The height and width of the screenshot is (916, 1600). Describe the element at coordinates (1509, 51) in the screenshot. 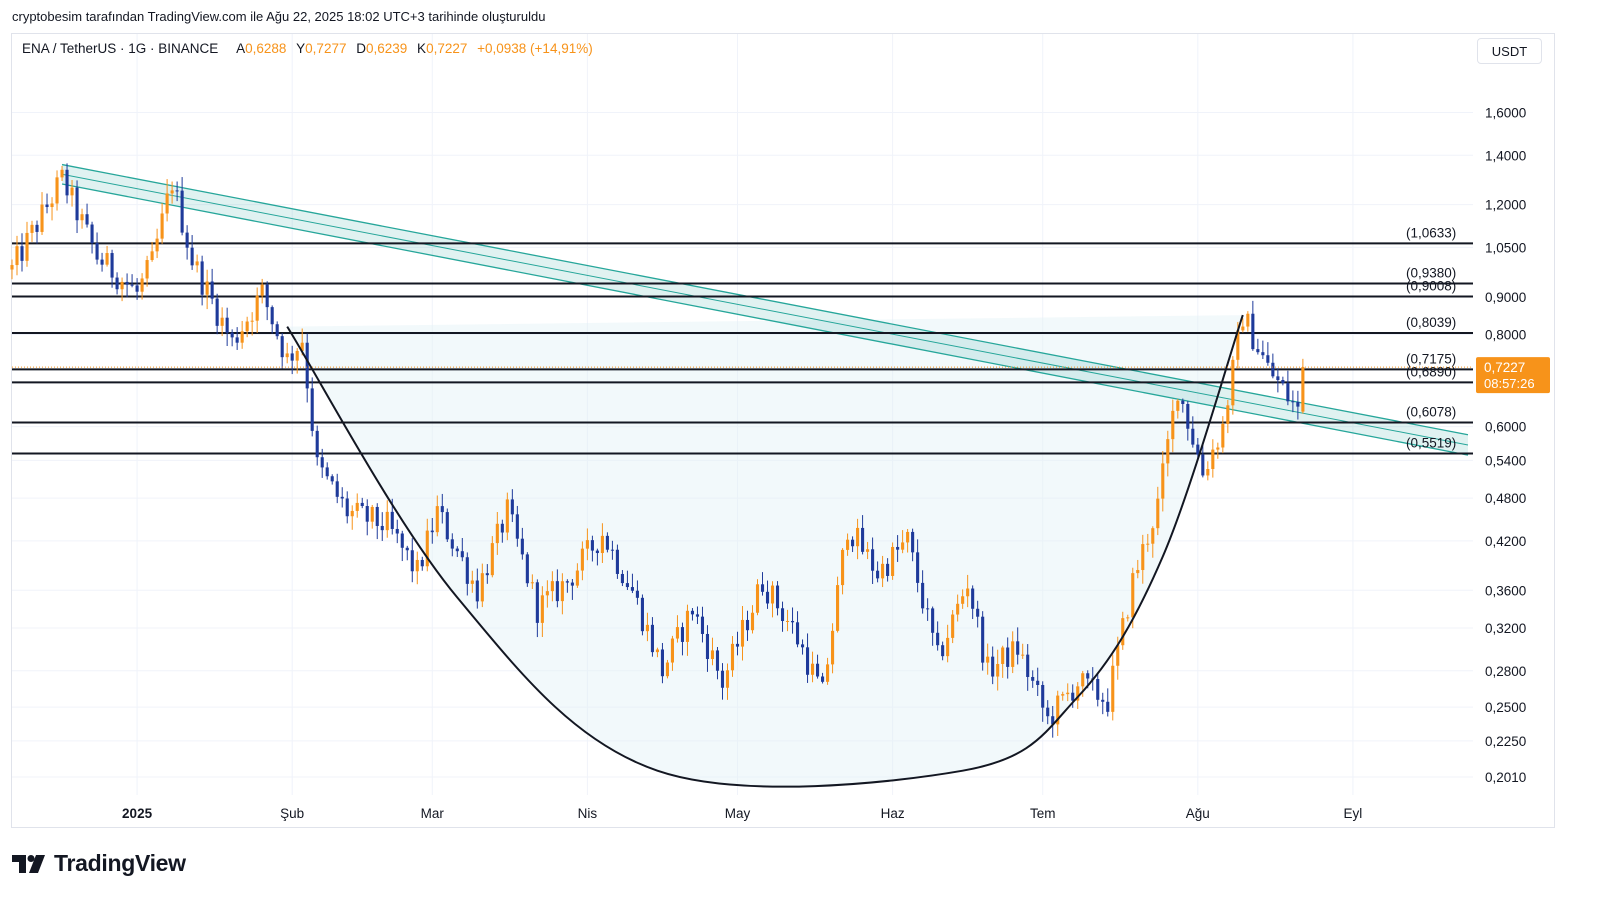

I see `currency-selector: USDT` at that location.